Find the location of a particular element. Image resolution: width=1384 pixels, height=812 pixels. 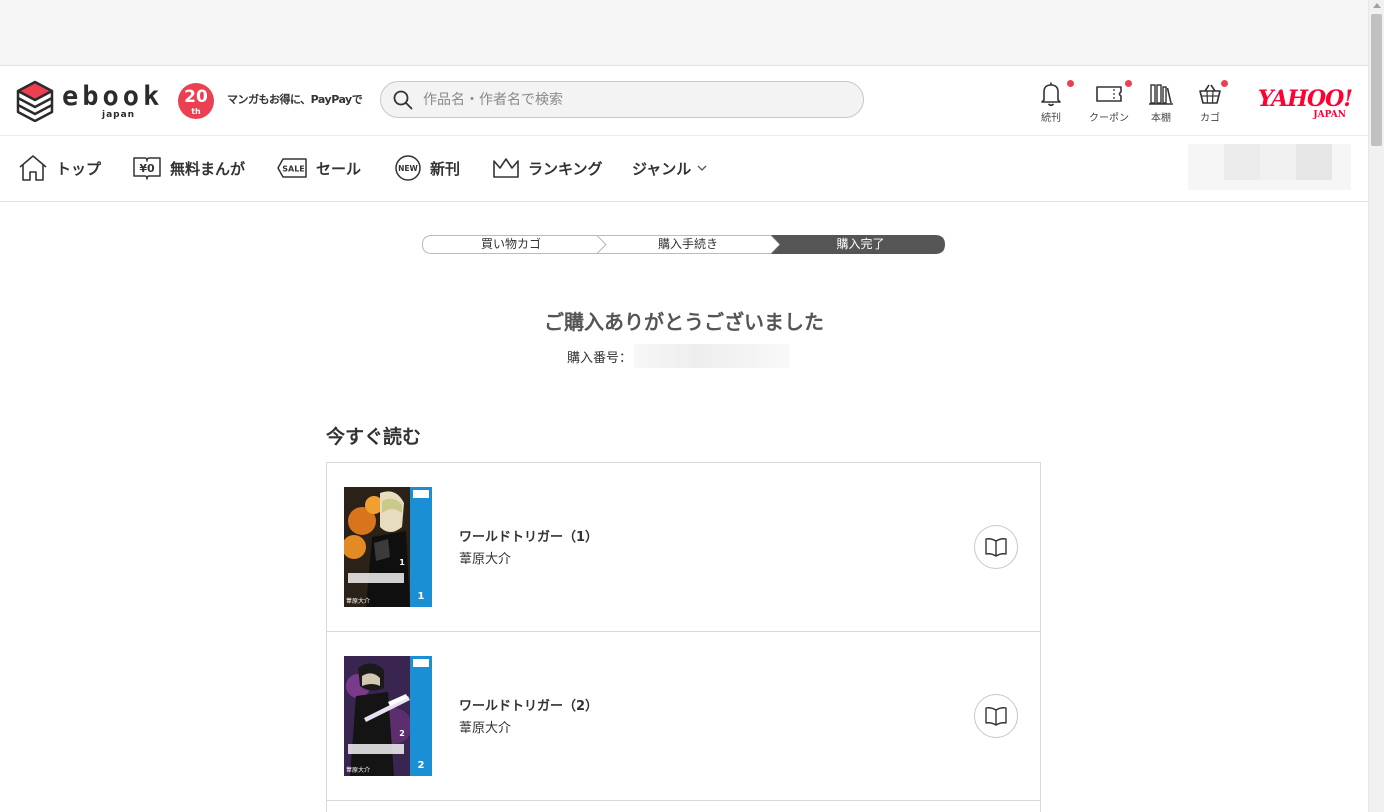

step-complete: 購入完了 is located at coordinates (860, 244).